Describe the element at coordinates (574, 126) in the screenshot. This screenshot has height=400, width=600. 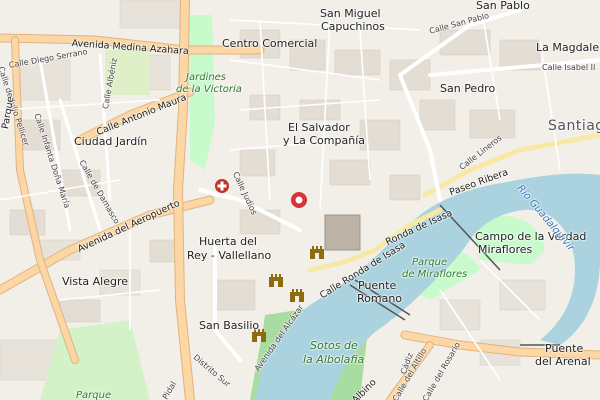
I see `label-santiago: Santiago` at that location.